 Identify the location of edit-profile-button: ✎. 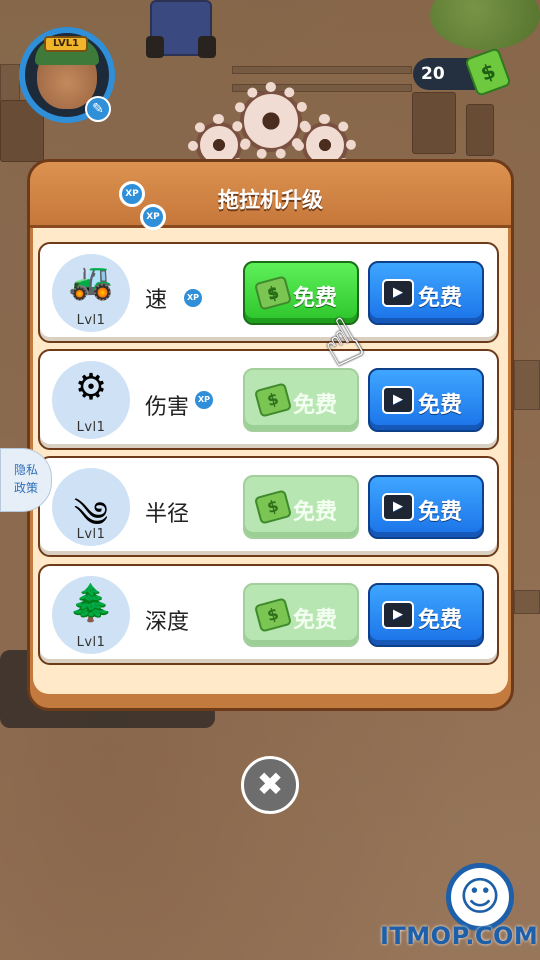
(98, 109).